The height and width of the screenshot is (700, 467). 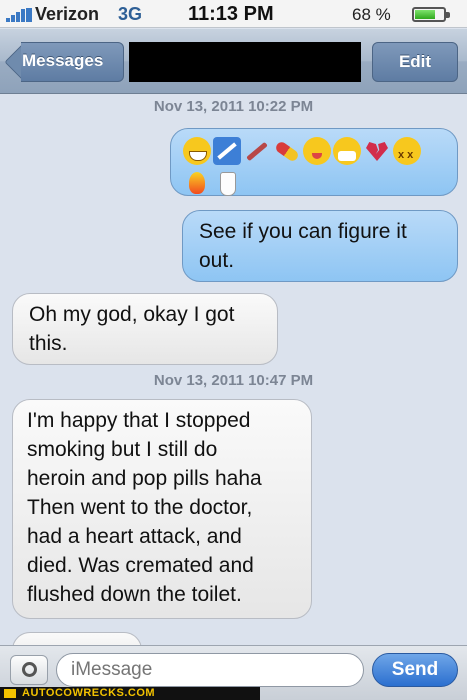 I want to click on status-time: 11:13 PM, so click(x=231, y=14).